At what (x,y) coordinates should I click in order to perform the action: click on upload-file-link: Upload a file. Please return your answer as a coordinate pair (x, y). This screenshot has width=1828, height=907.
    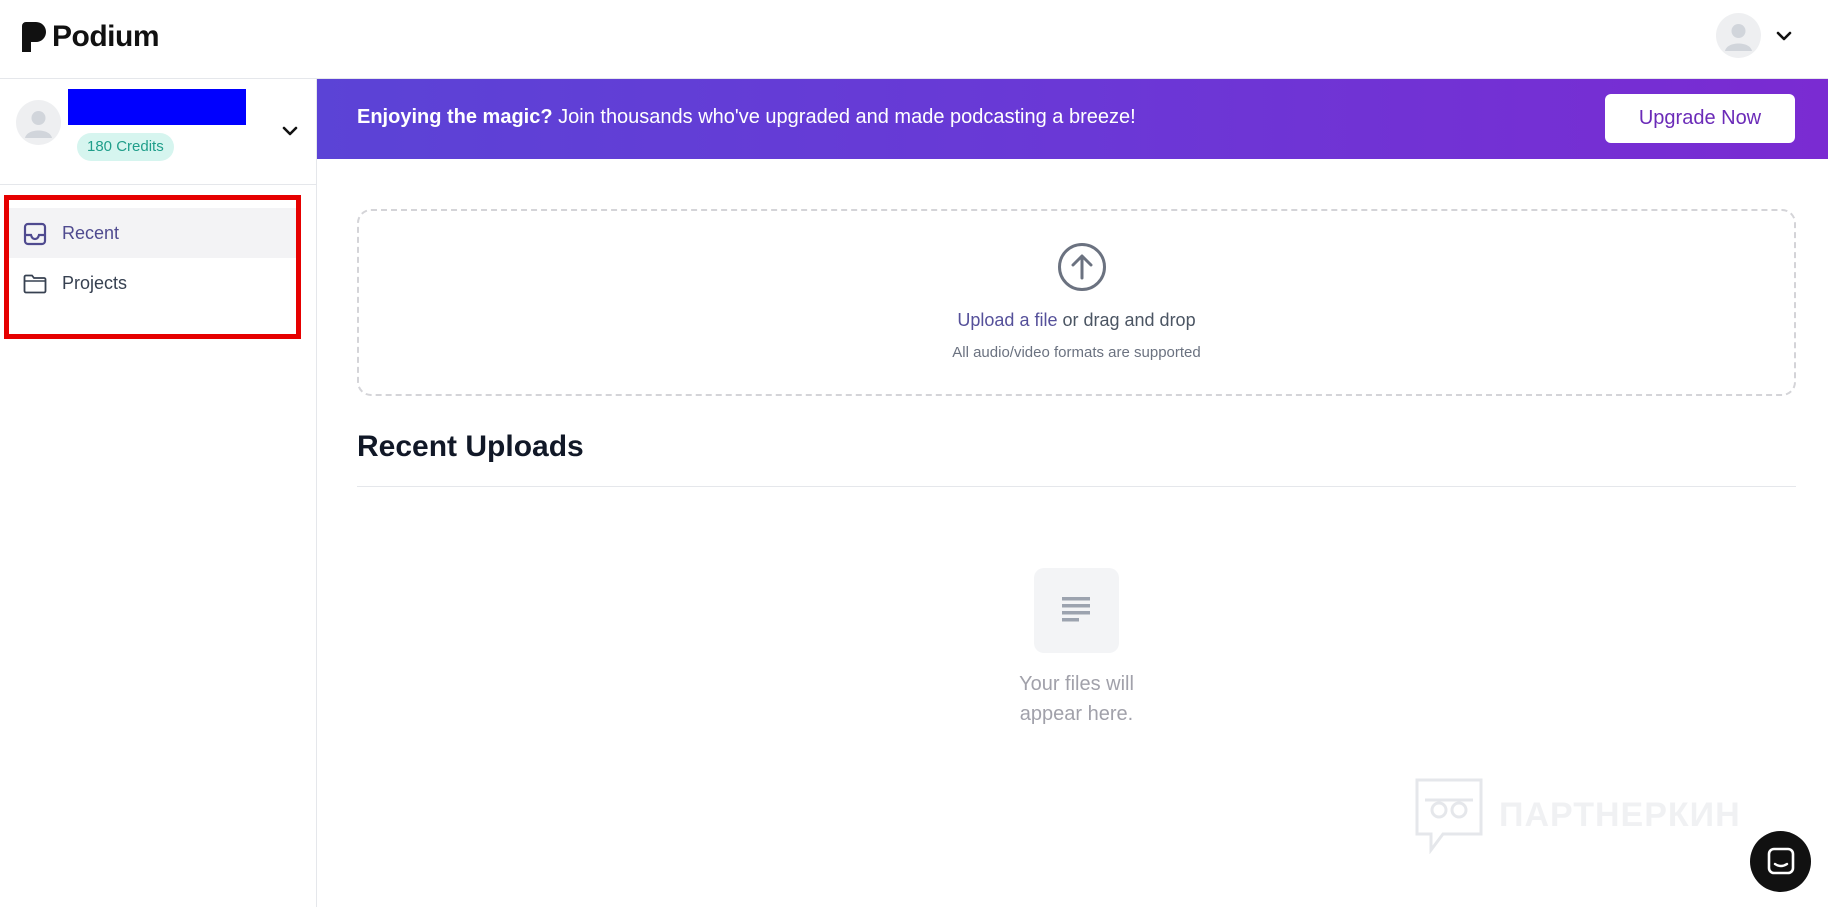
    Looking at the image, I should click on (1007, 320).